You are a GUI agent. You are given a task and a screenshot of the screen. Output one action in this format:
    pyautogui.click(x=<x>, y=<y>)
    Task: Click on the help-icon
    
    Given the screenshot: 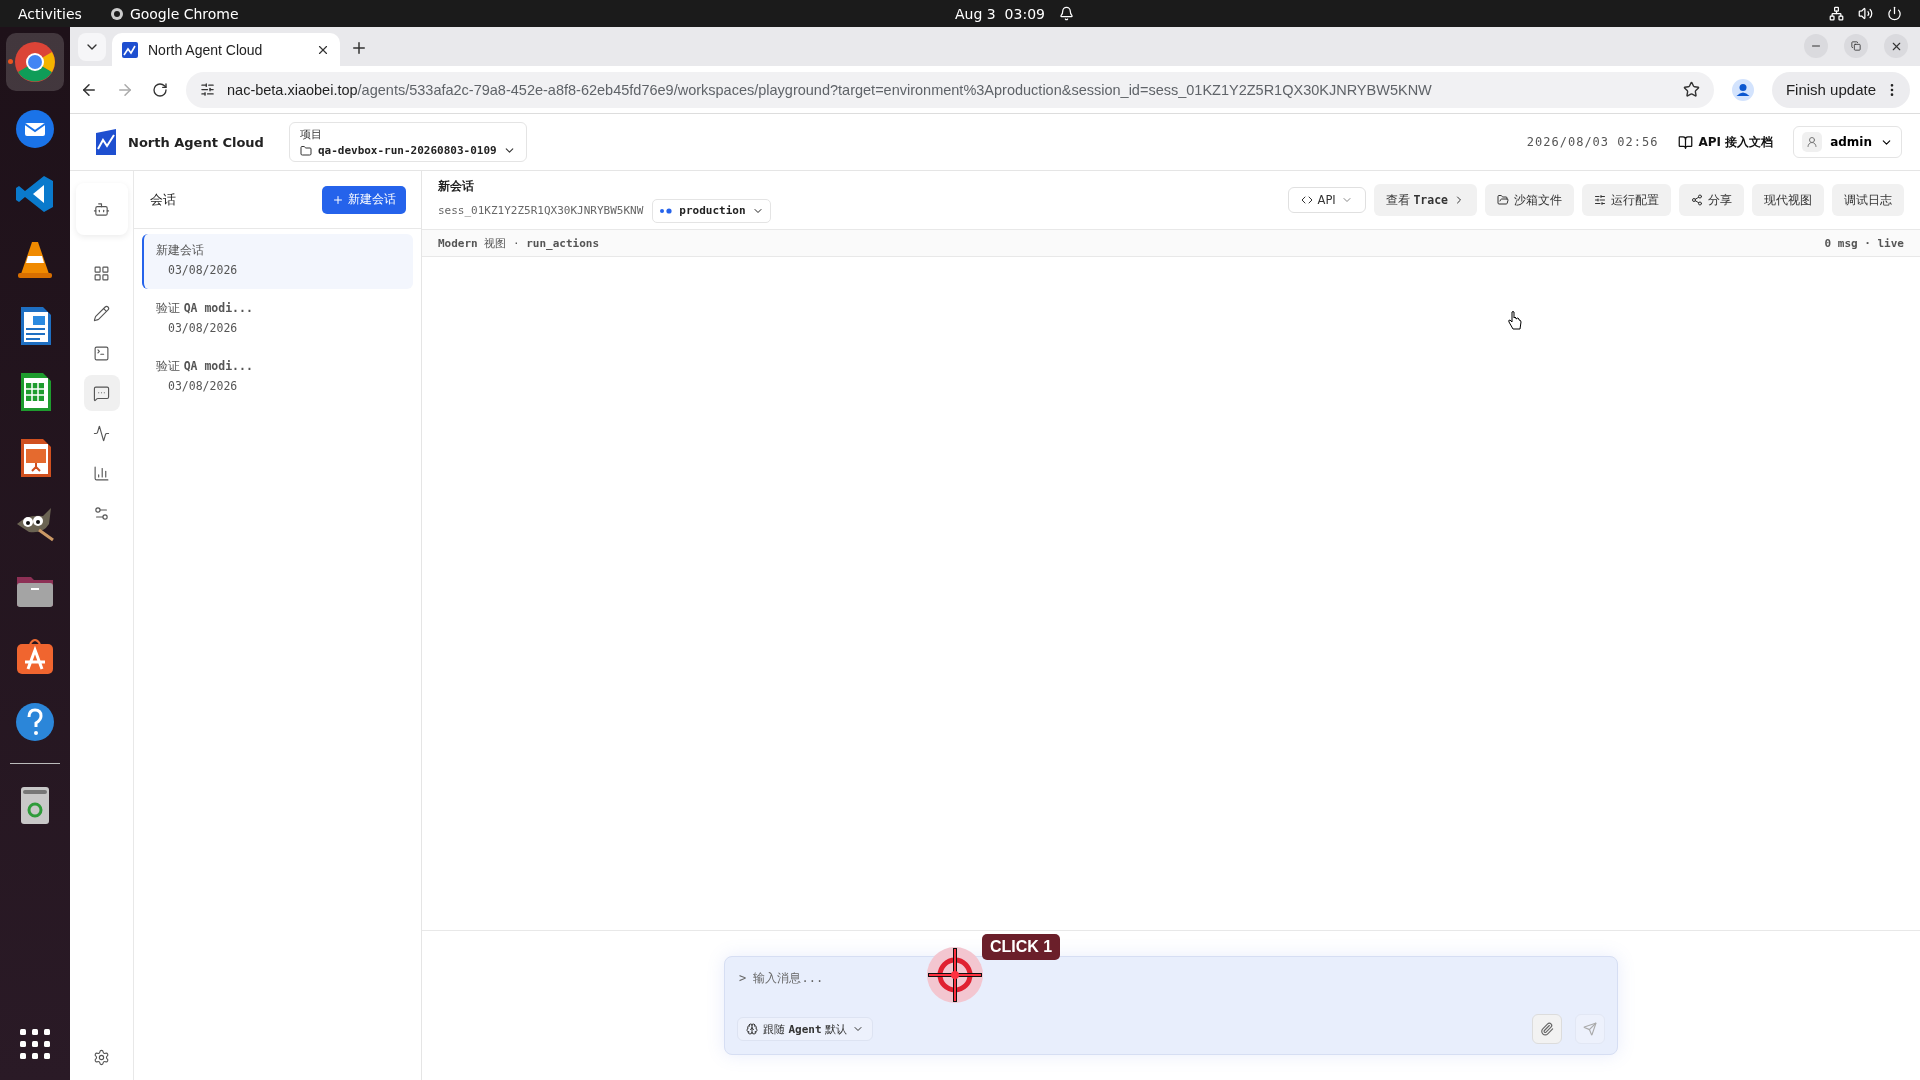 What is the action you would take?
    pyautogui.click(x=35, y=722)
    